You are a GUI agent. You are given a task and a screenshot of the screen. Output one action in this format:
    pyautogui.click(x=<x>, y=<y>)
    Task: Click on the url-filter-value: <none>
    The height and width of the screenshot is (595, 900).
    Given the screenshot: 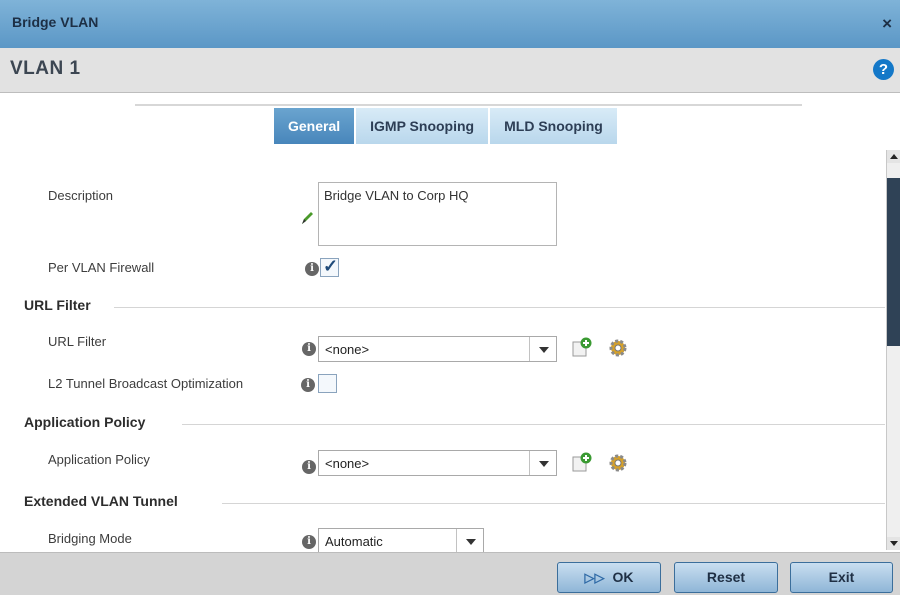 What is the action you would take?
    pyautogui.click(x=347, y=349)
    